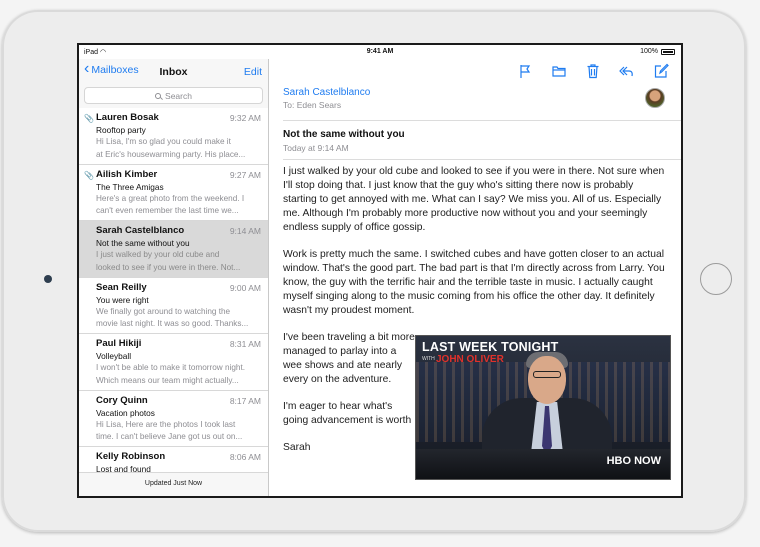 The height and width of the screenshot is (547, 760). Describe the element at coordinates (716, 279) in the screenshot. I see `home-button` at that location.